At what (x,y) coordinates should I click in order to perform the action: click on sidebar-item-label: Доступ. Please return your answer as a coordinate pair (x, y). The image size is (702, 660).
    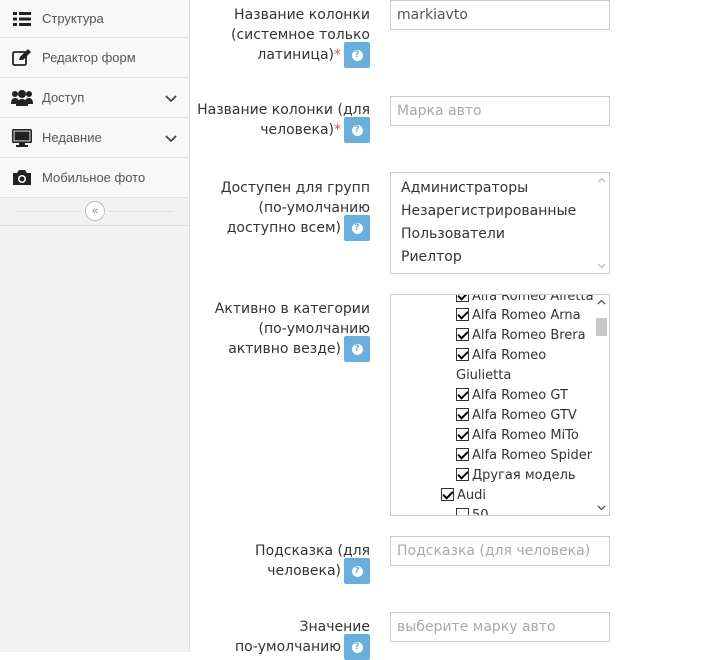
    Looking at the image, I should click on (63, 97).